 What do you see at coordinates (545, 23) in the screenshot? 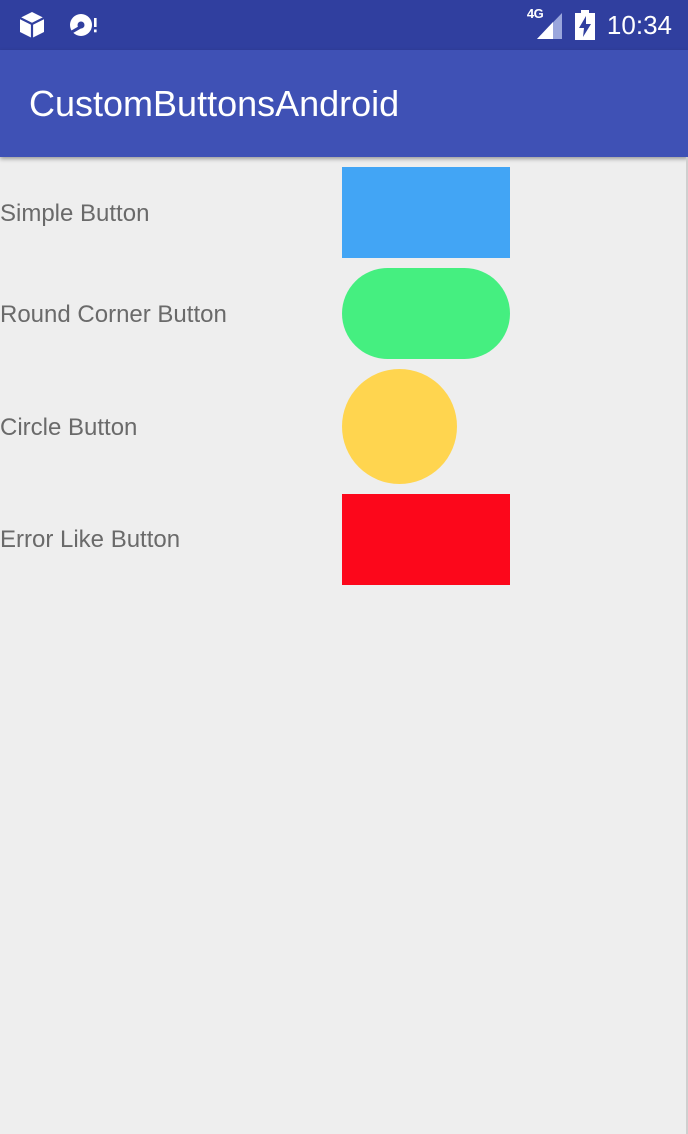
I see `cell-signal-icon: 4G` at bounding box center [545, 23].